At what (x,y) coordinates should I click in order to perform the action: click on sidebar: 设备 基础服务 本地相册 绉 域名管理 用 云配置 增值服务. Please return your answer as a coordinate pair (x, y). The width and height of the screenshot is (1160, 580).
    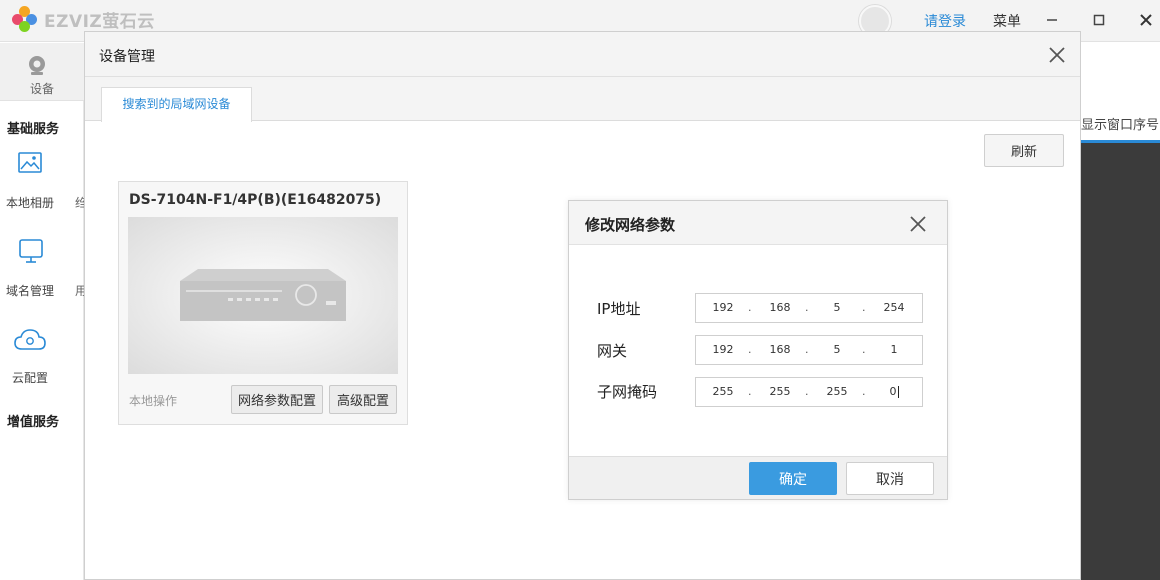
    Looking at the image, I should click on (43, 311).